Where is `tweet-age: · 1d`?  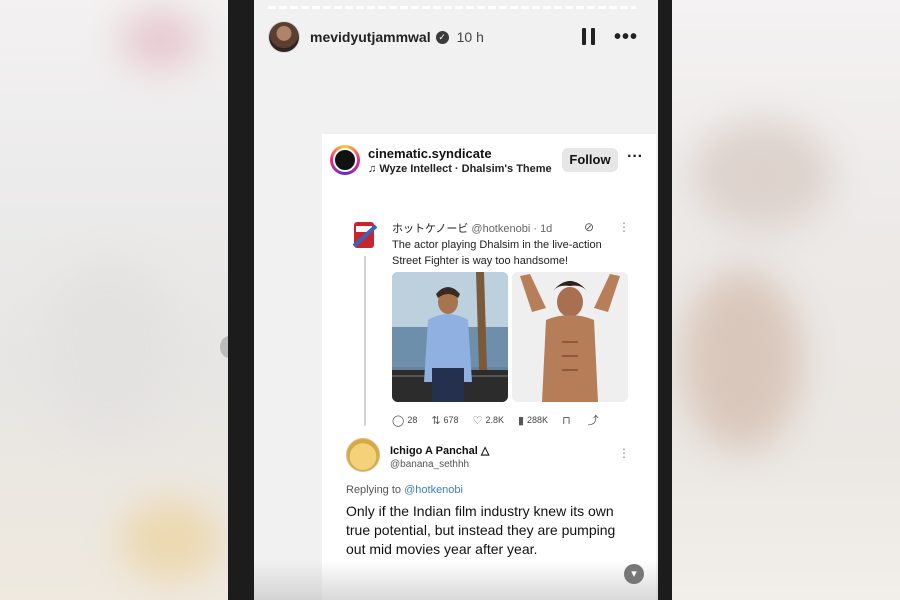
tweet-age: · 1d is located at coordinates (543, 229).